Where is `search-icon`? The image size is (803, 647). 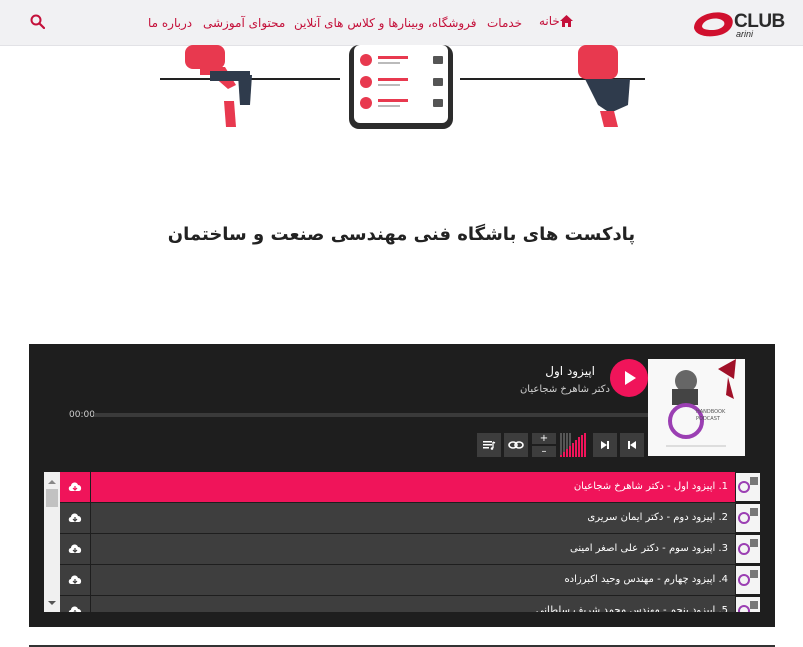
search-icon is located at coordinates (38, 22).